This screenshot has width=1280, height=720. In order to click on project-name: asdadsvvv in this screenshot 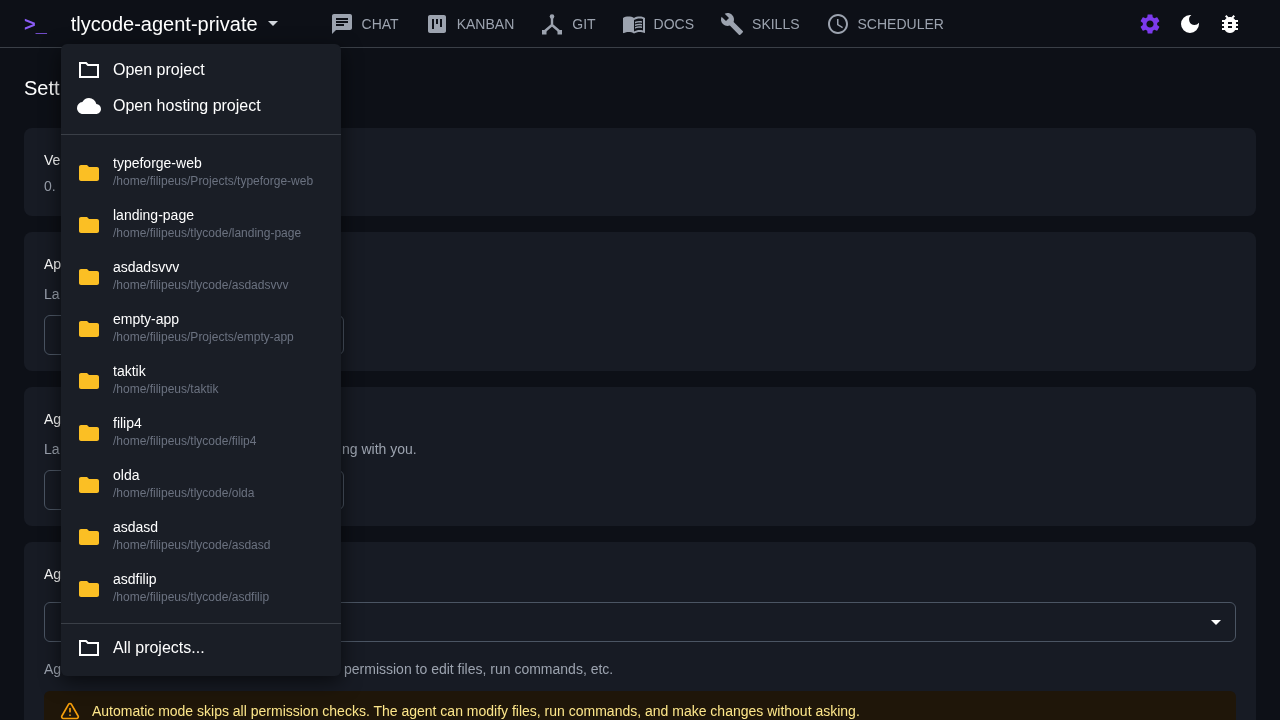, I will do `click(147, 267)`.